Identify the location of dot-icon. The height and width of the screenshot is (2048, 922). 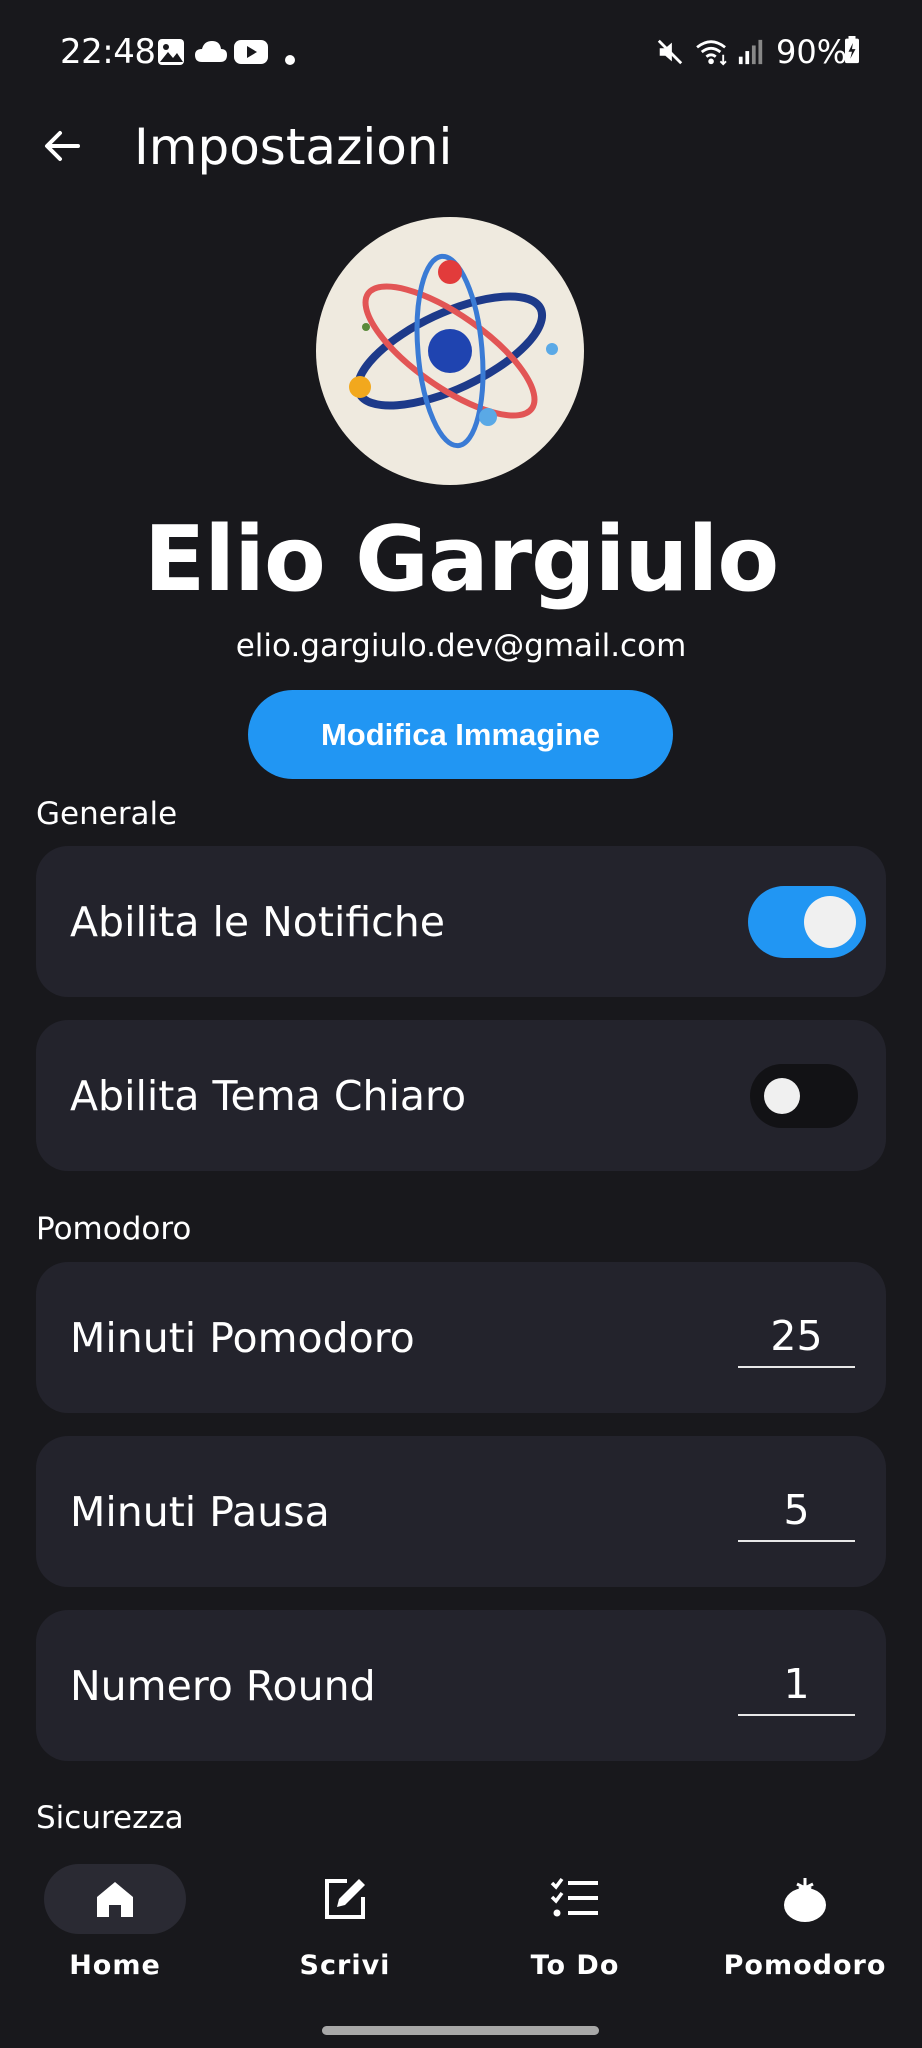
(290, 60).